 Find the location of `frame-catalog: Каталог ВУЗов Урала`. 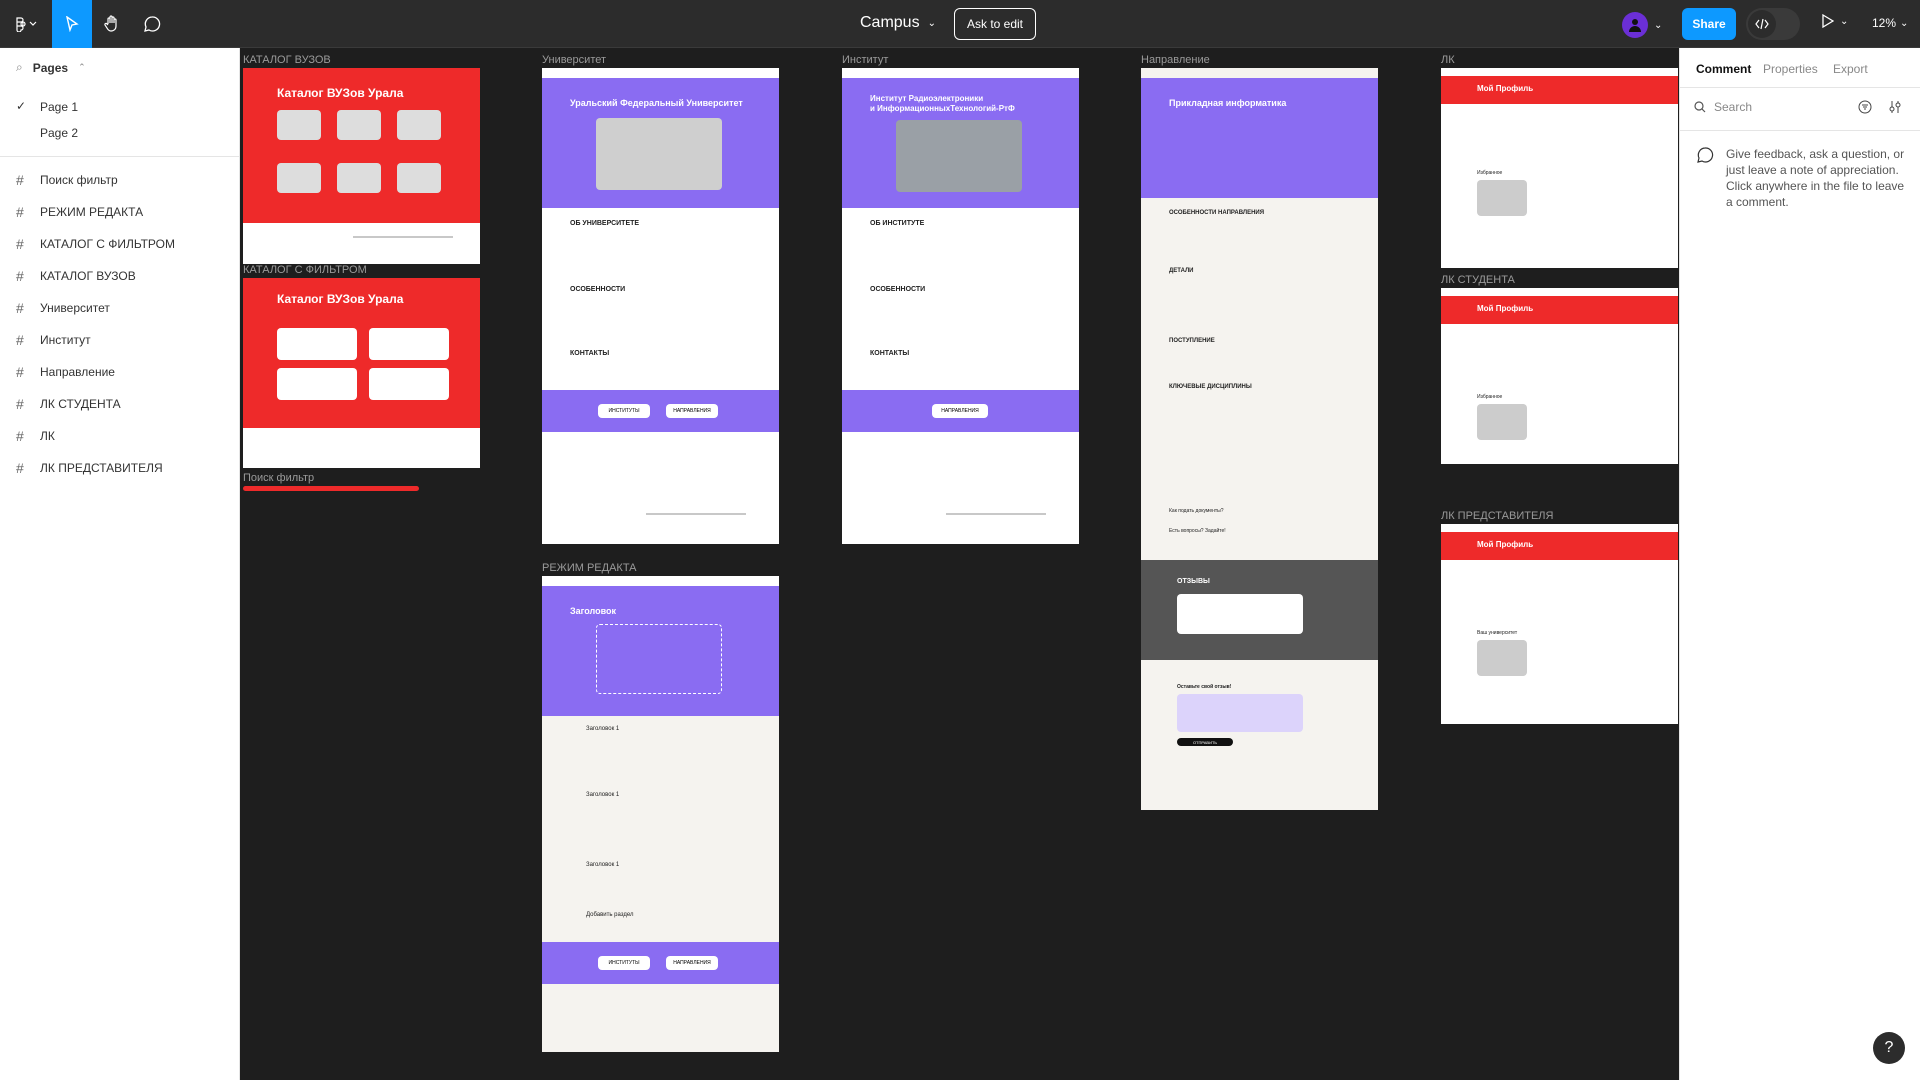

frame-catalog: Каталог ВУЗов Урала is located at coordinates (361, 166).